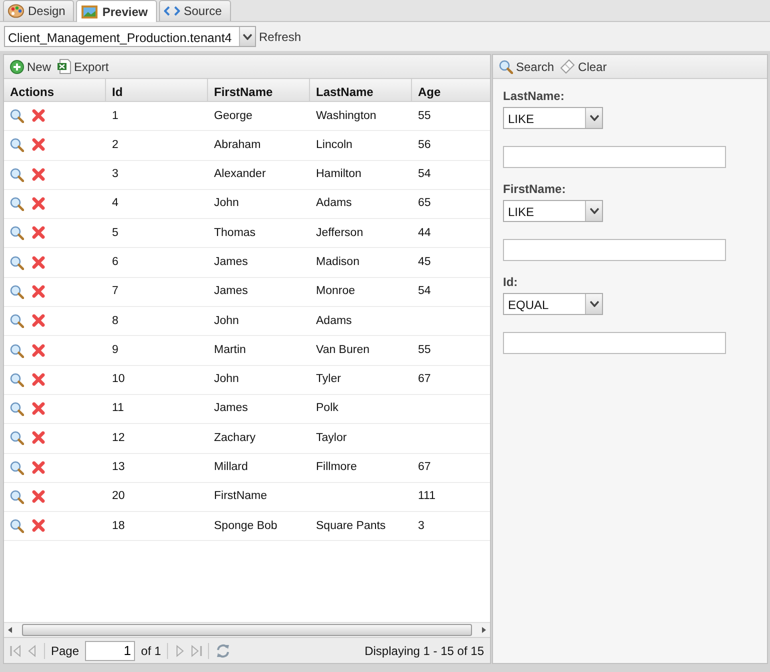  What do you see at coordinates (194, 10) in the screenshot?
I see `tab: Source` at bounding box center [194, 10].